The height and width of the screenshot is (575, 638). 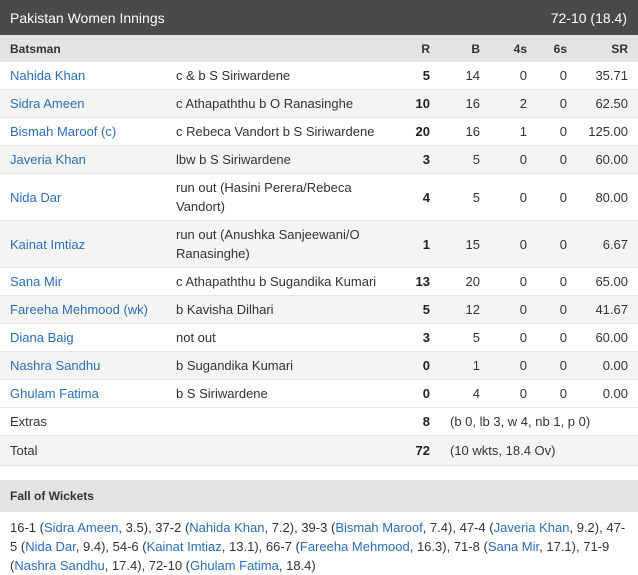 What do you see at coordinates (415, 48) in the screenshot?
I see `col-runs: R` at bounding box center [415, 48].